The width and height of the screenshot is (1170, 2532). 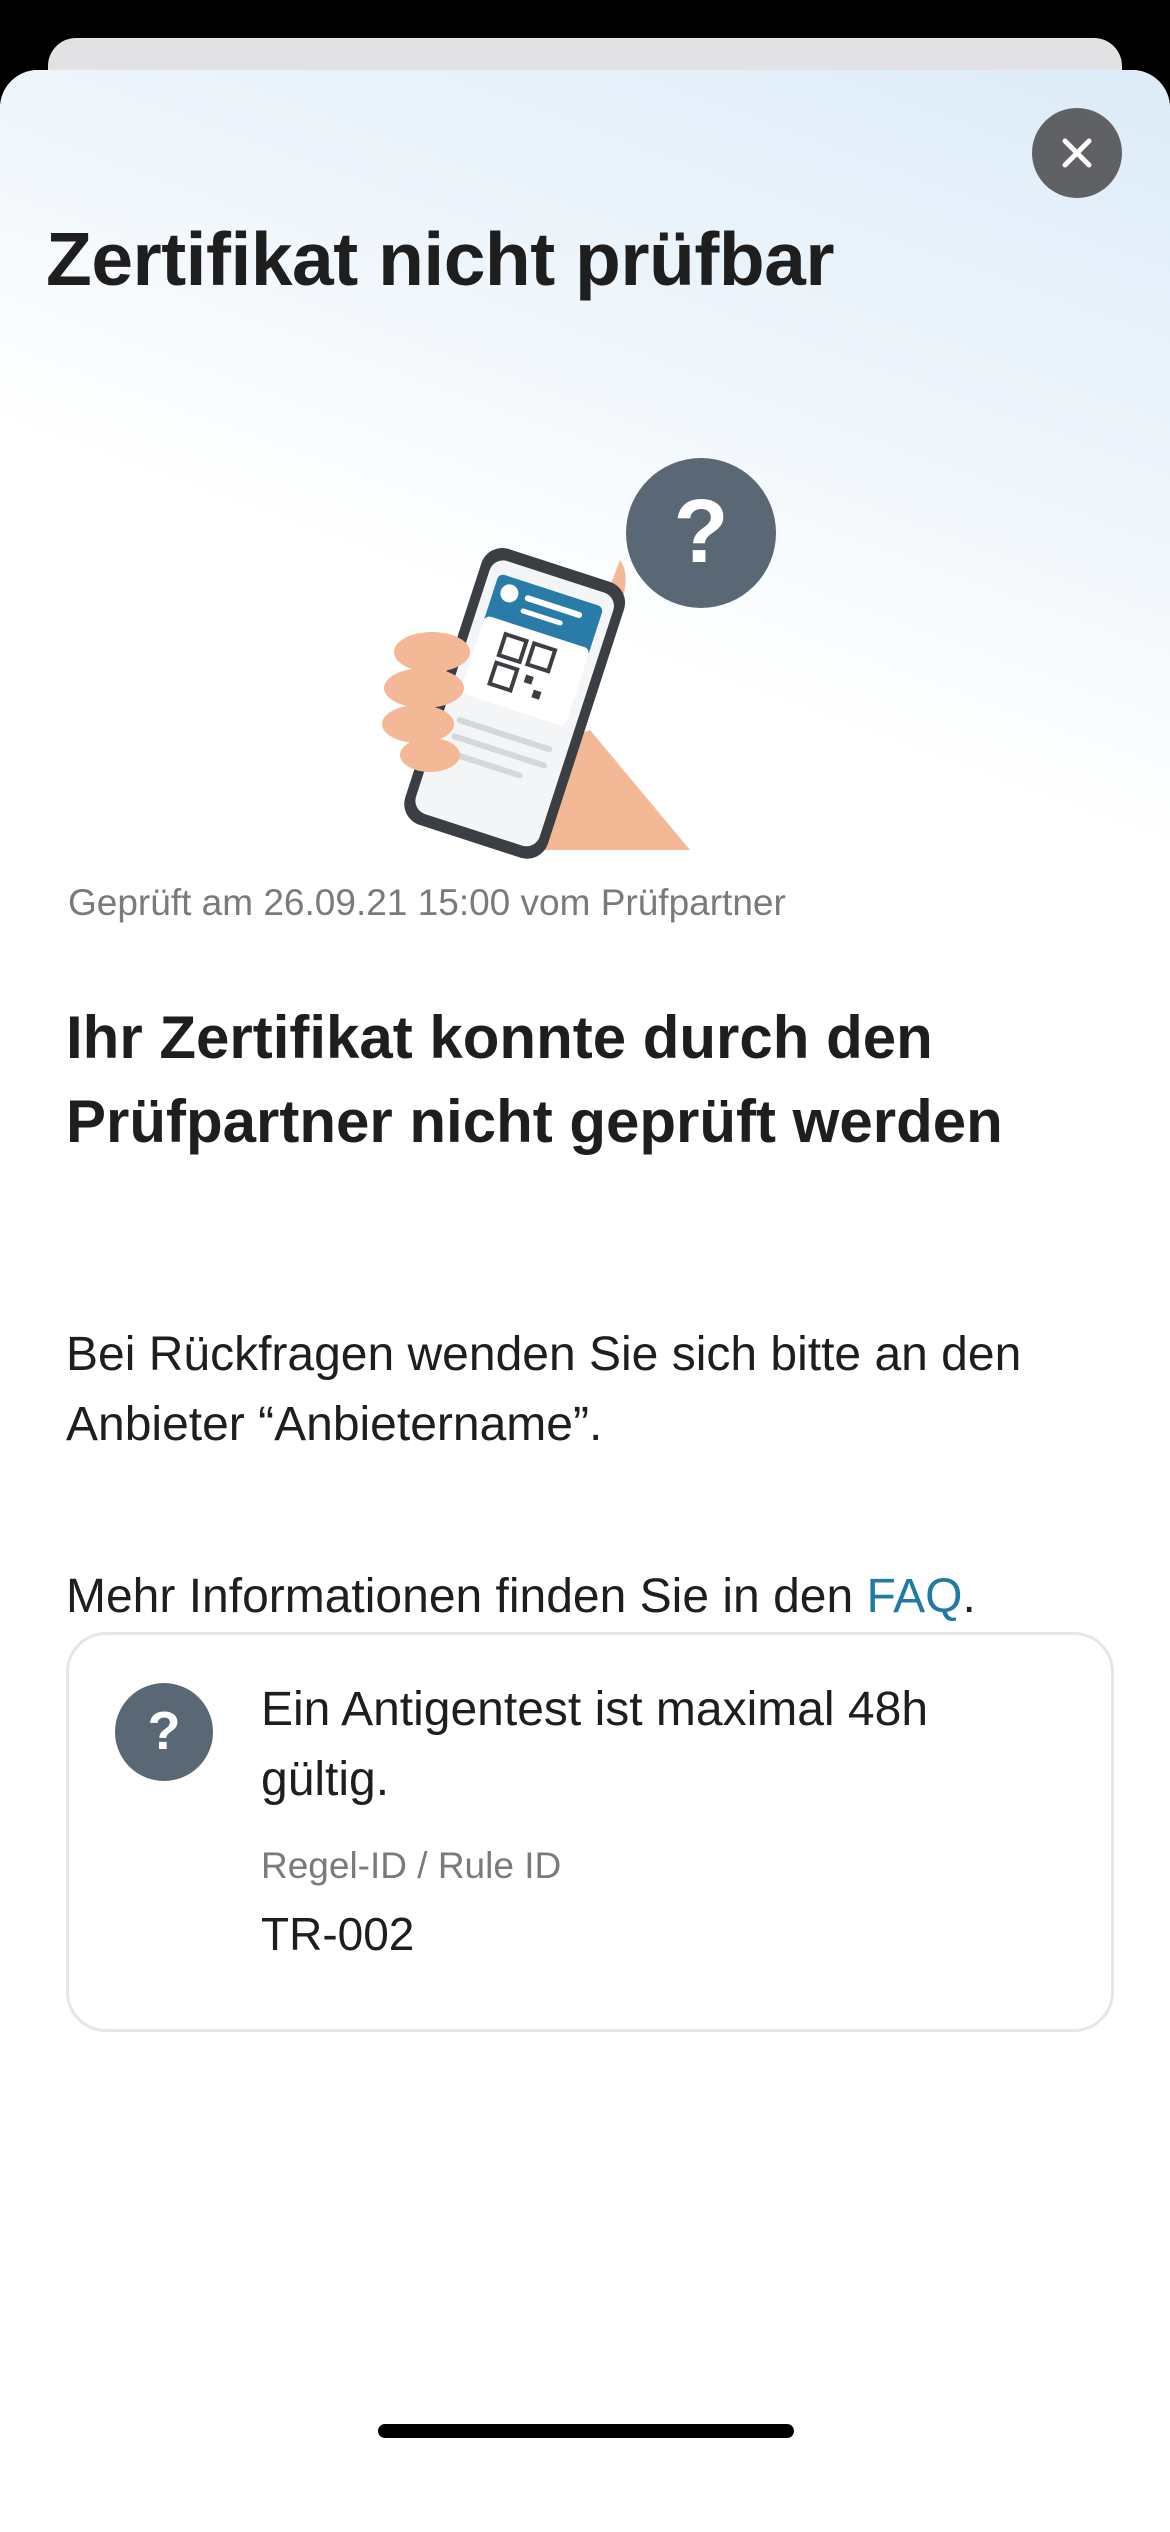 What do you see at coordinates (466, 1596) in the screenshot?
I see `faq-prefix: Mehr Informationen finden Sie in den` at bounding box center [466, 1596].